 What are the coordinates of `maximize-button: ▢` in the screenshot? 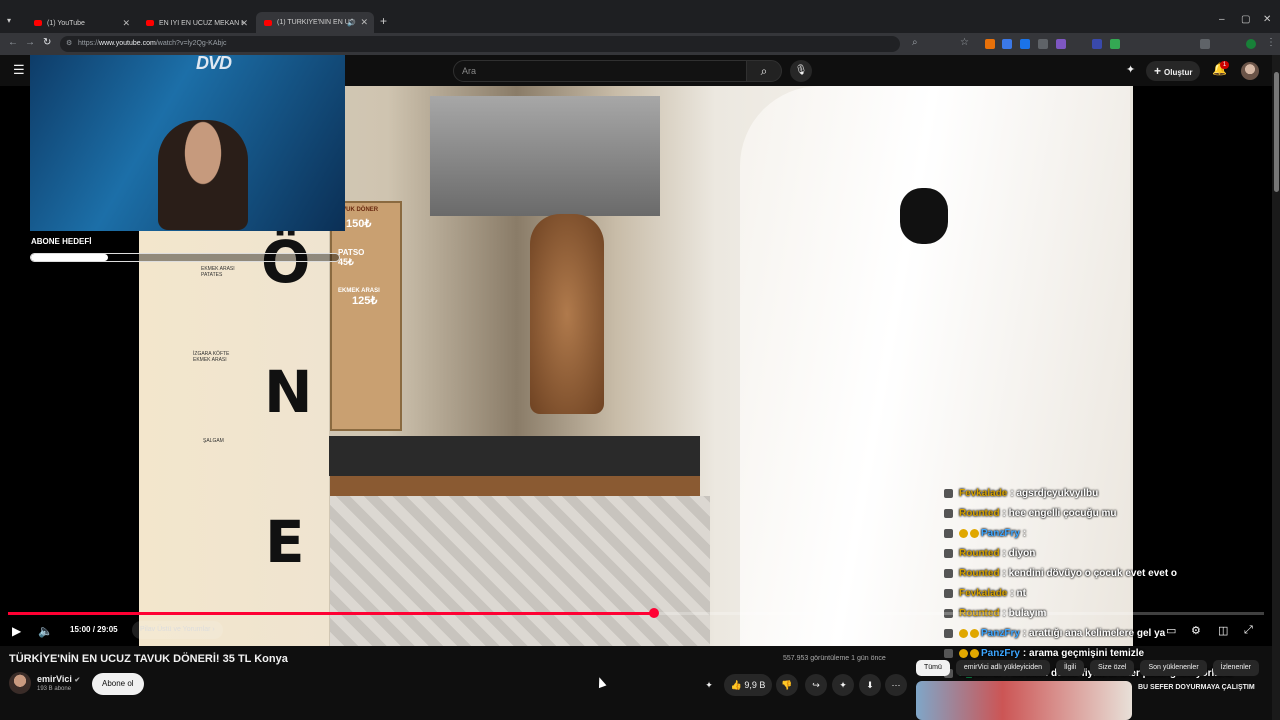 It's located at (1245, 19).